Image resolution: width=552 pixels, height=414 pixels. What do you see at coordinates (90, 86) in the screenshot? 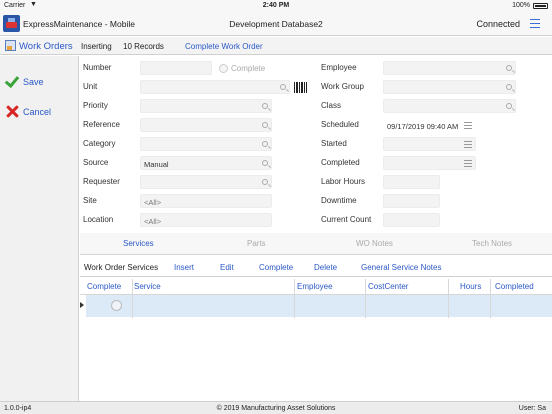
I see `unit-label: Unit` at bounding box center [90, 86].